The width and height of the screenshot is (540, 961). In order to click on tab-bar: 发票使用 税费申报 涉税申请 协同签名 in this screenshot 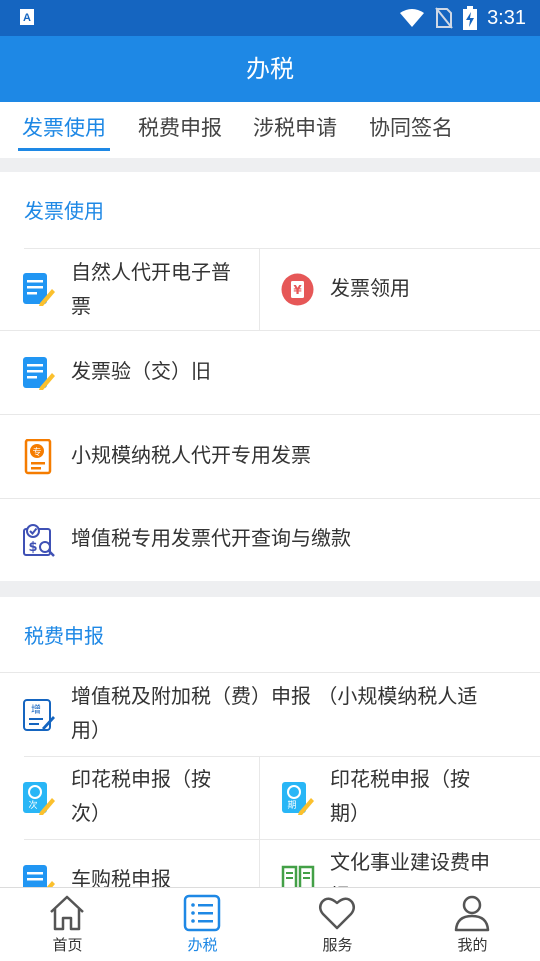, I will do `click(270, 130)`.